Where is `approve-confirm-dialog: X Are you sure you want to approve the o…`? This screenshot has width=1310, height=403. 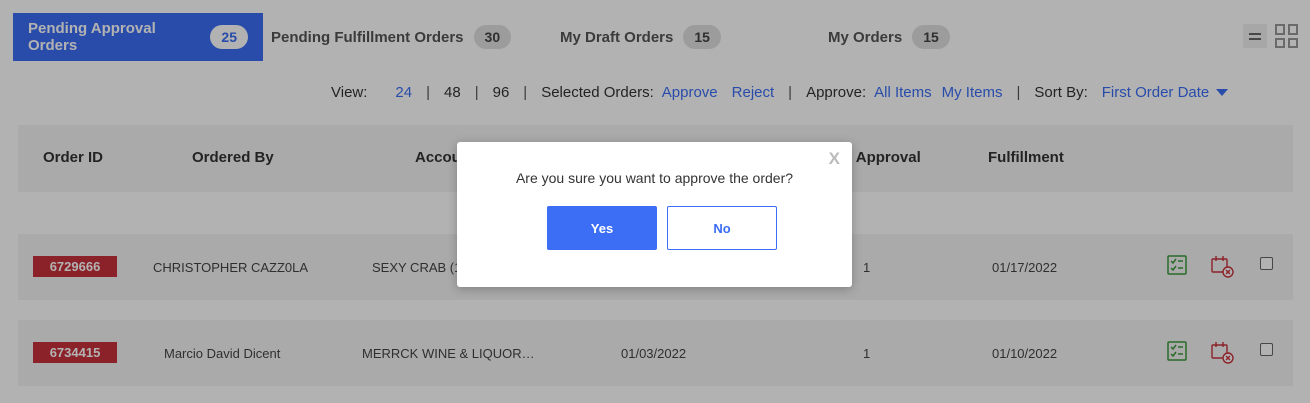 approve-confirm-dialog: X Are you sure you want to approve the o… is located at coordinates (654, 214).